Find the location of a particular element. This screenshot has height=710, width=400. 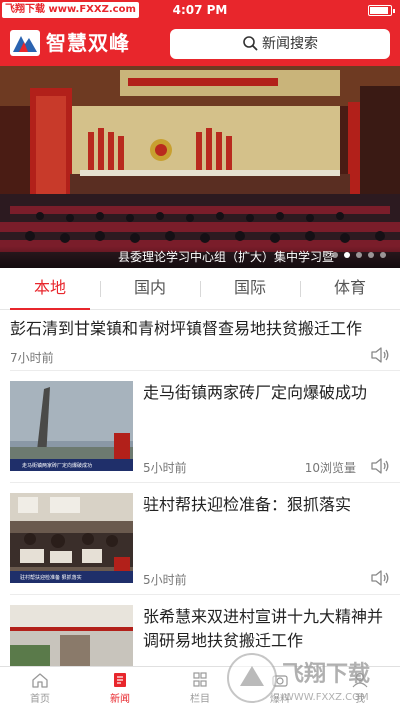

nav-news-label: 新闻 is located at coordinates (120, 699).